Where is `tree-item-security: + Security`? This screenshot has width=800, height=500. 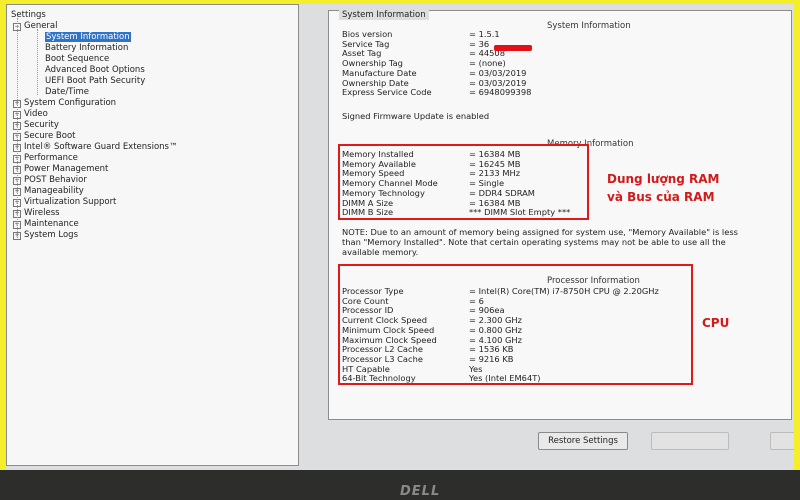 tree-item-security: + Security is located at coordinates (36, 125).